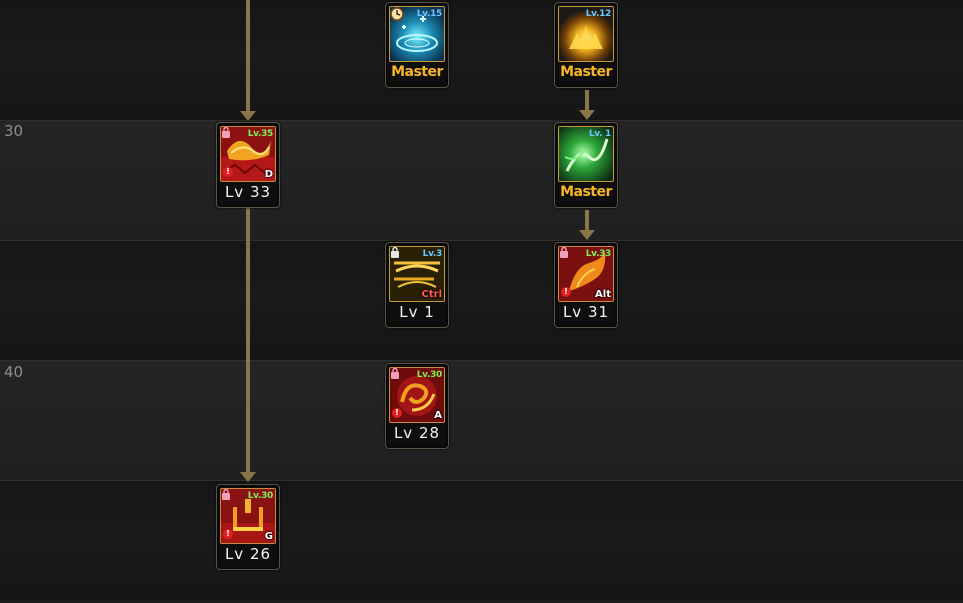  Describe the element at coordinates (248, 516) in the screenshot. I see `blade-pillar-icon: Lv.30 ! G` at that location.